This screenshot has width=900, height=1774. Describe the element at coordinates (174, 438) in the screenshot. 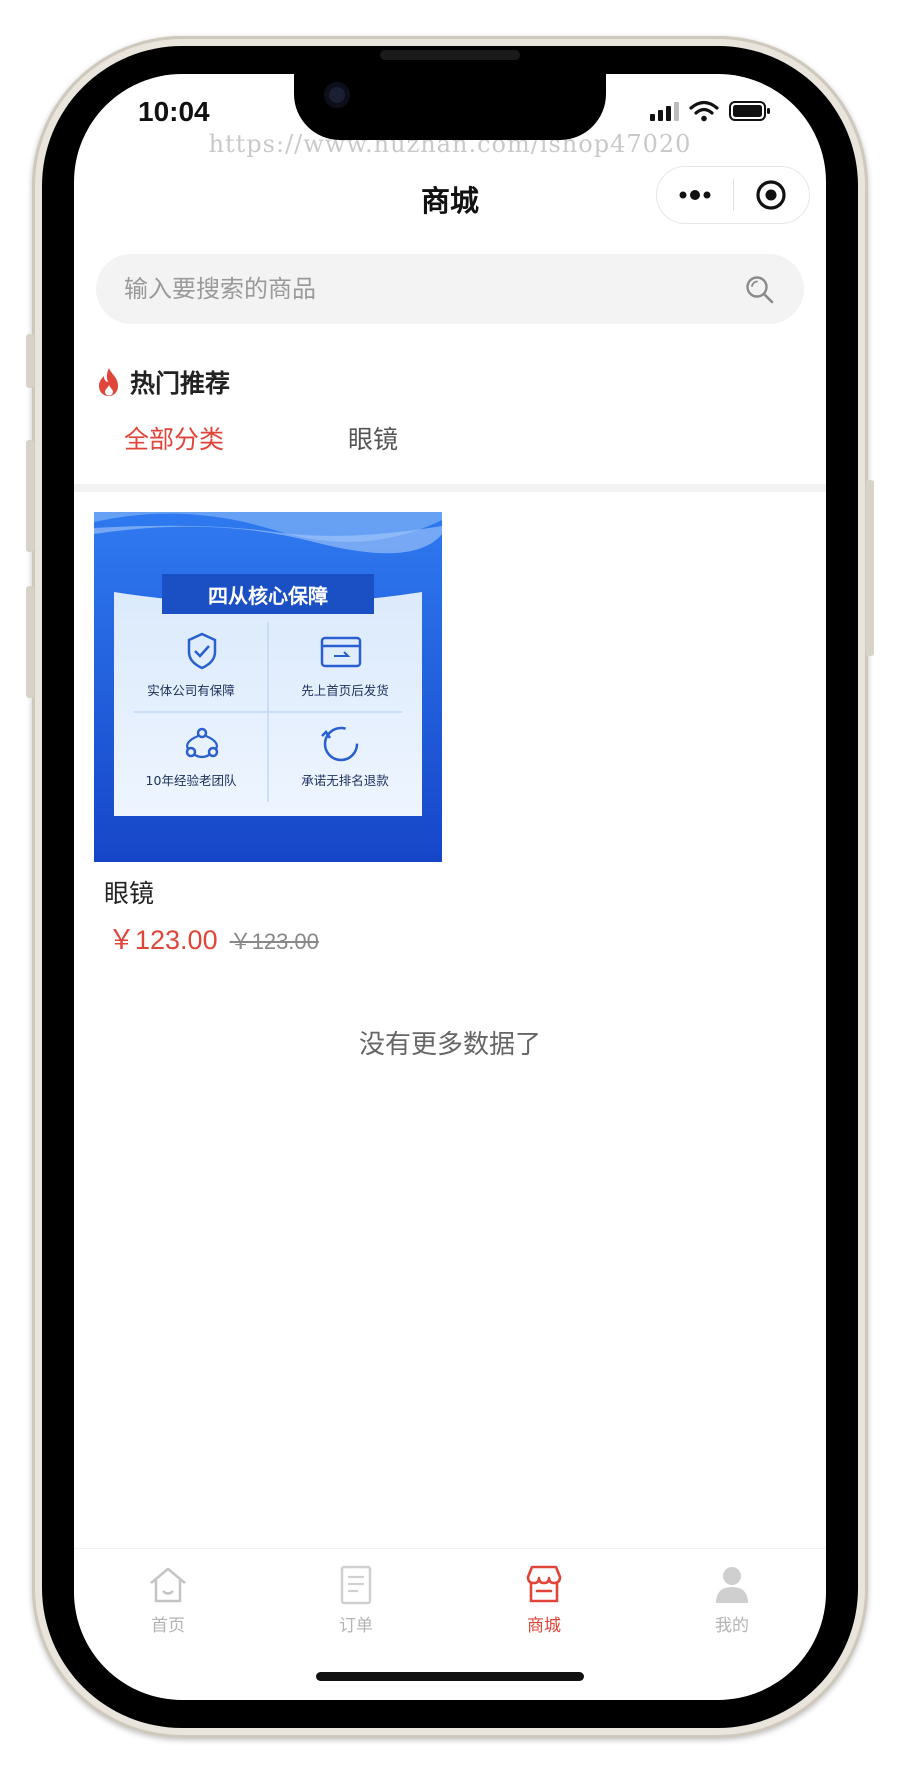

I see `tab-all-categories: 全部分类` at that location.